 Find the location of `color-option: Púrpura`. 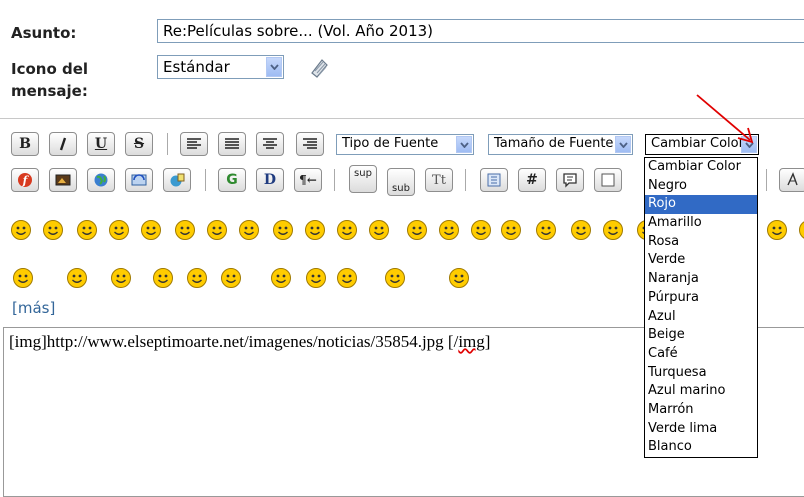

color-option: Púrpura is located at coordinates (701, 298).